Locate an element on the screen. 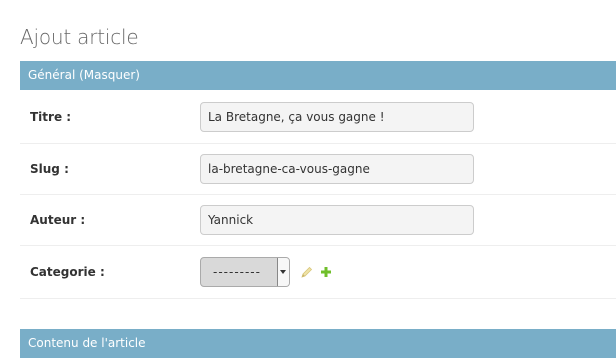 Image resolution: width=616 pixels, height=358 pixels. categorie-select: --------- is located at coordinates (245, 272).